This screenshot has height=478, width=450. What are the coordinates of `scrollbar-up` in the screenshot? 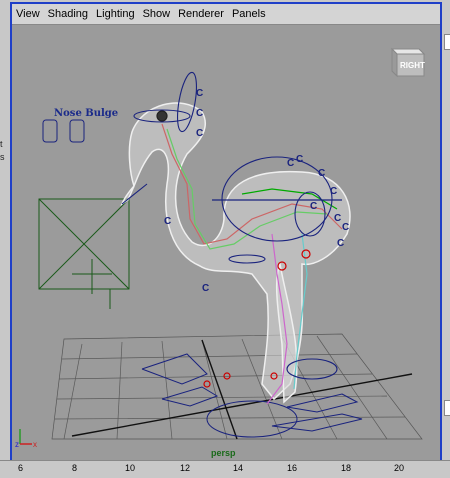 It's located at (447, 42).